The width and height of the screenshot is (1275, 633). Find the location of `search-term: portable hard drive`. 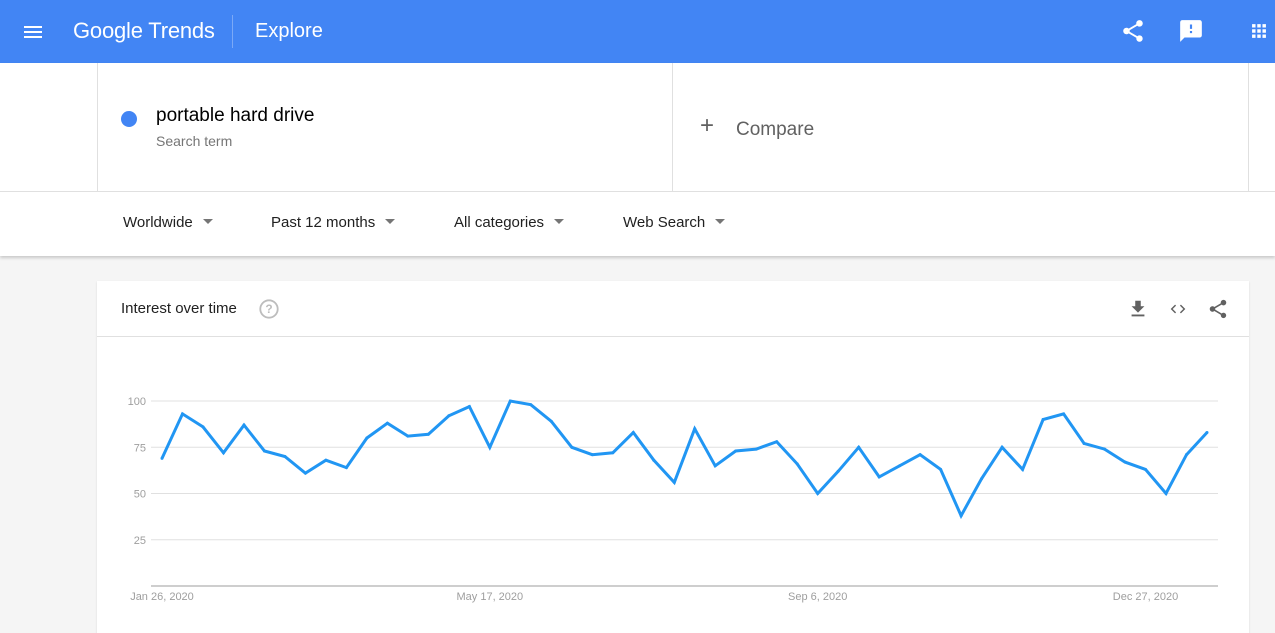

search-term: portable hard drive is located at coordinates (235, 116).